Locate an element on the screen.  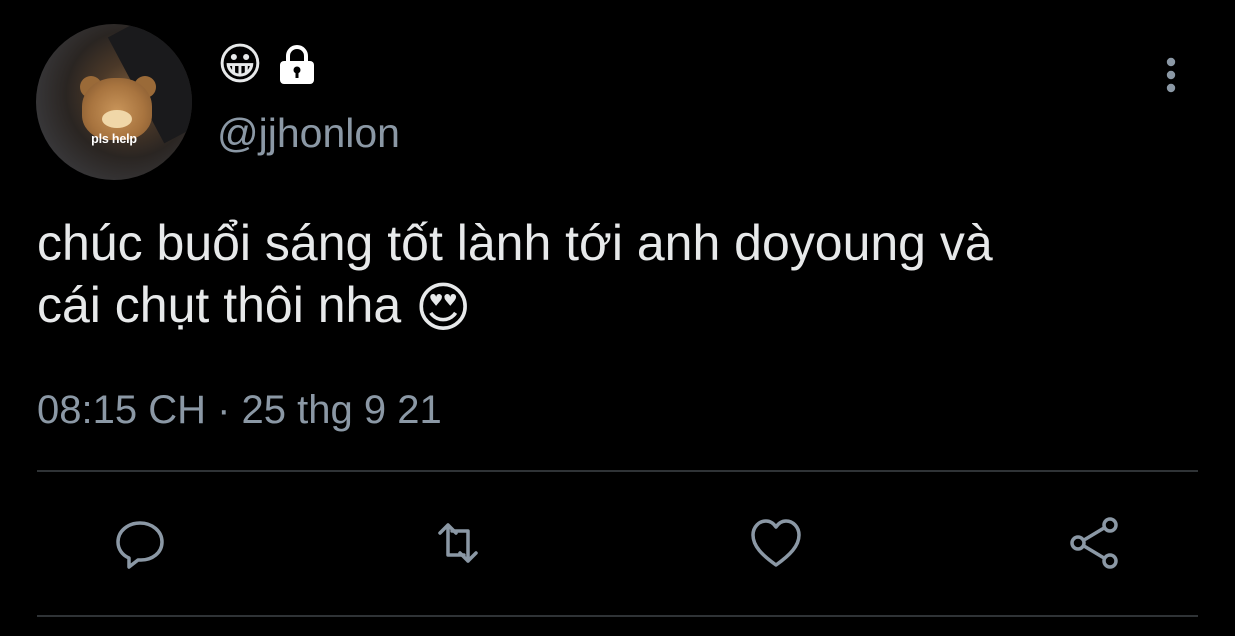
reply-button is located at coordinates (140, 543).